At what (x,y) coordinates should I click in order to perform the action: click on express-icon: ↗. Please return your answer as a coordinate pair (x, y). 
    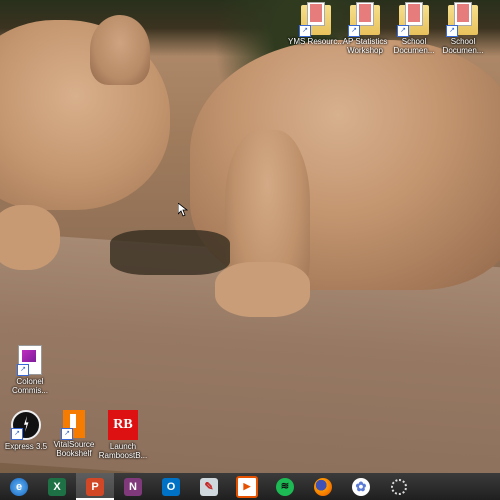
    Looking at the image, I should click on (26, 425).